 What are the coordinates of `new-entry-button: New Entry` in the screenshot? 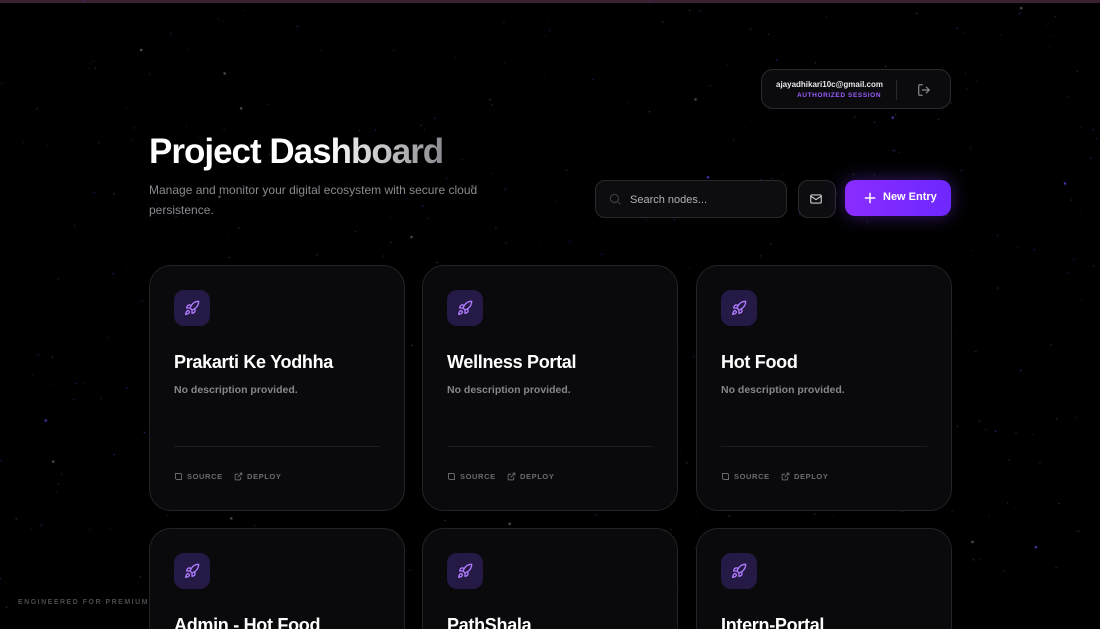 It's located at (898, 198).